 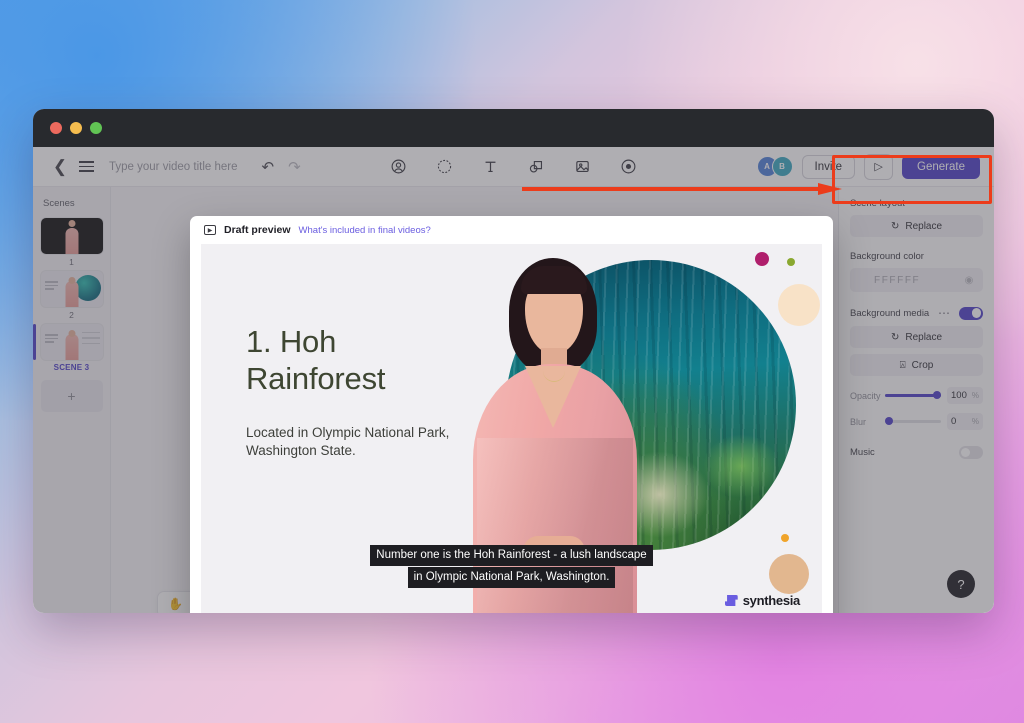 I want to click on presenter-fringe, so click(x=554, y=280).